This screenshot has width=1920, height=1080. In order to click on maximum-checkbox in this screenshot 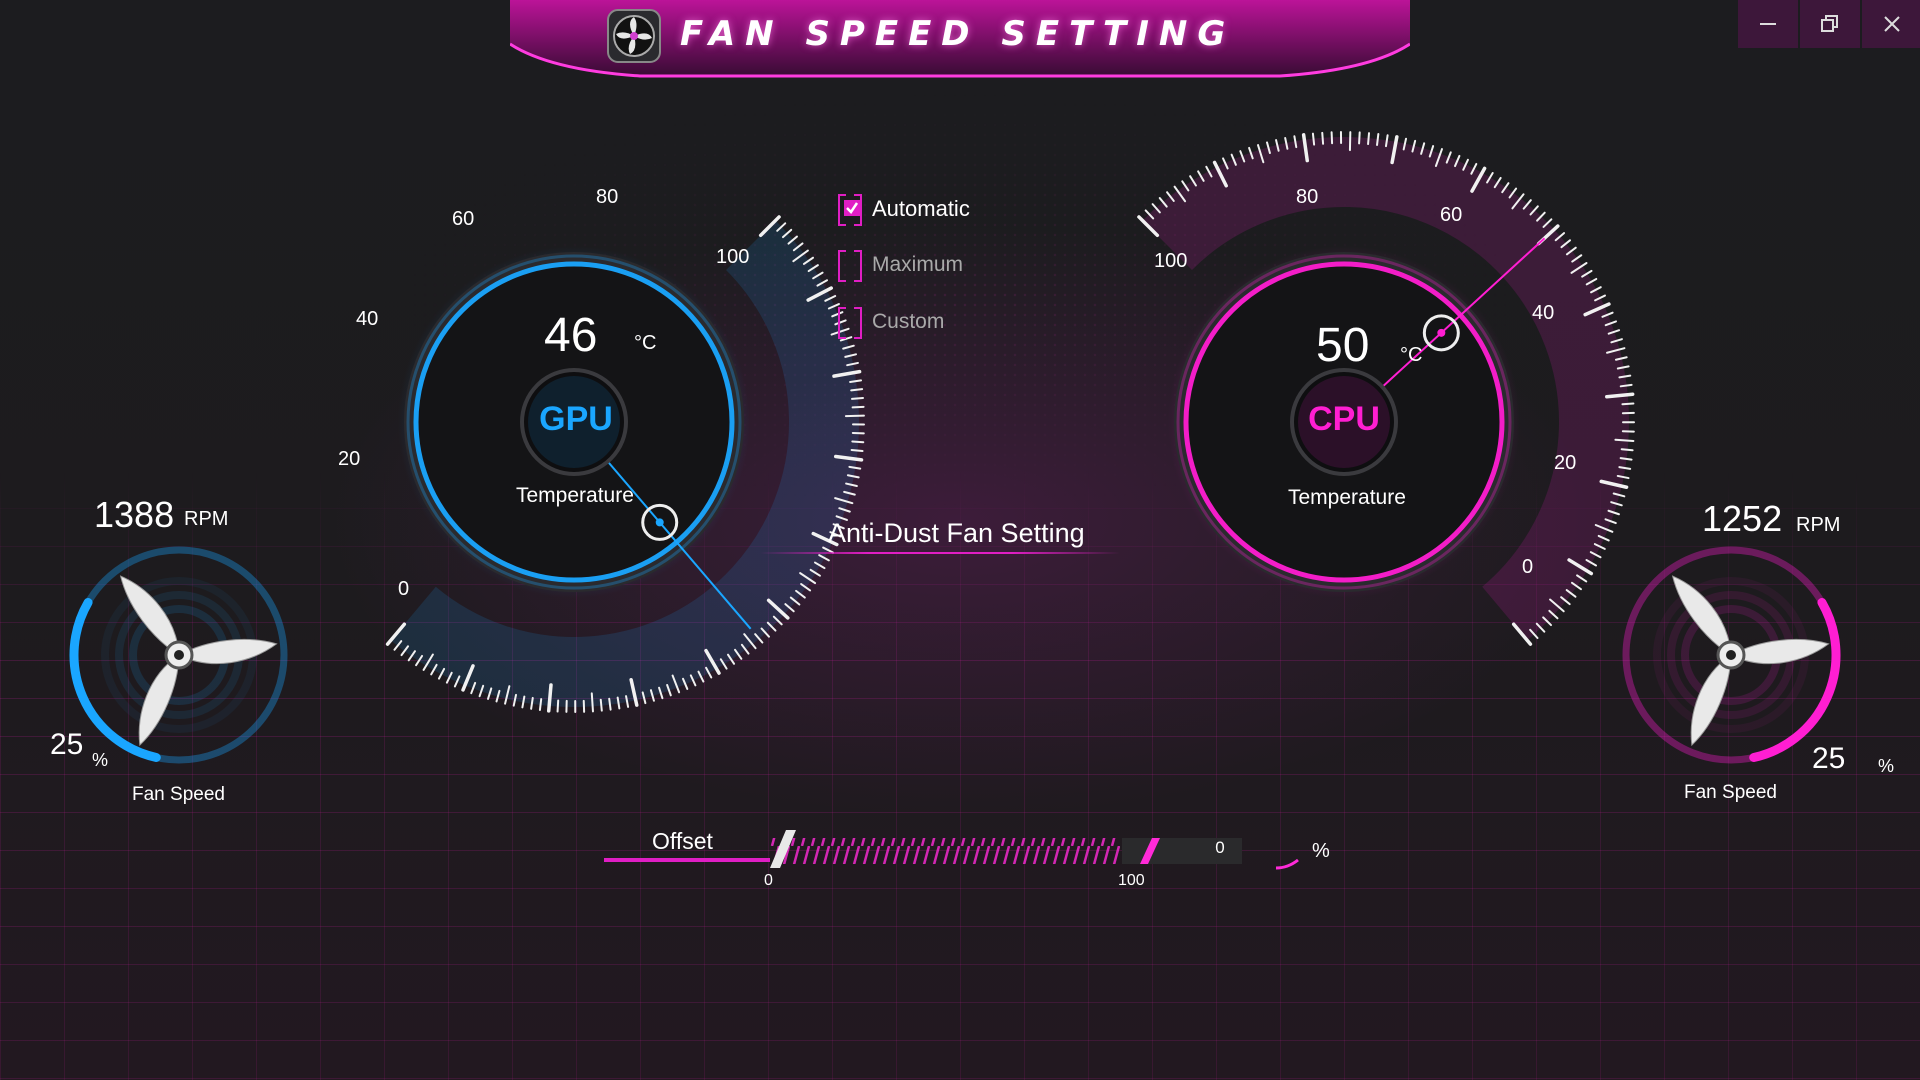, I will do `click(850, 266)`.